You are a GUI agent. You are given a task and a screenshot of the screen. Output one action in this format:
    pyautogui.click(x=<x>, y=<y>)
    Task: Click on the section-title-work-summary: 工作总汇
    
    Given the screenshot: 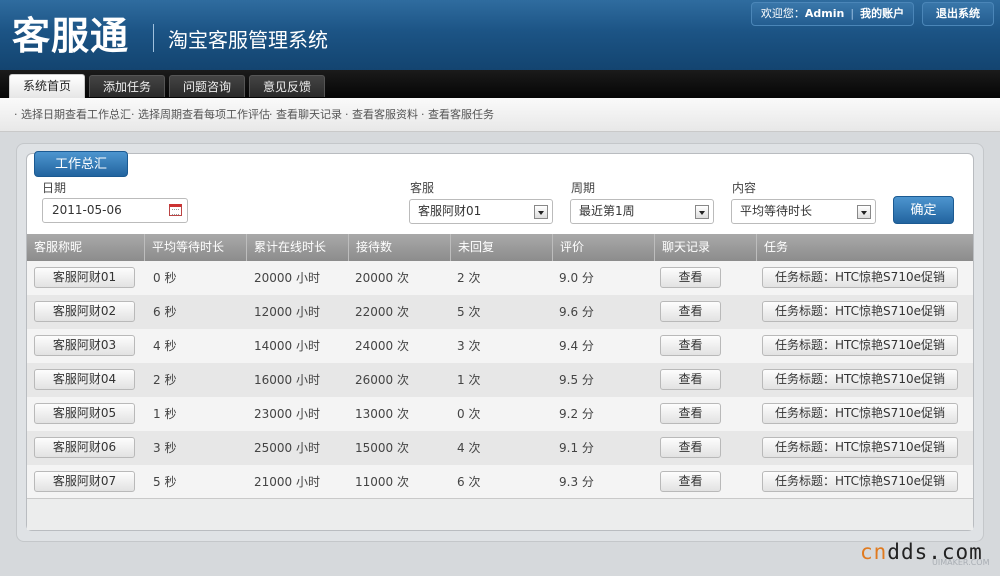 What is the action you would take?
    pyautogui.click(x=81, y=164)
    